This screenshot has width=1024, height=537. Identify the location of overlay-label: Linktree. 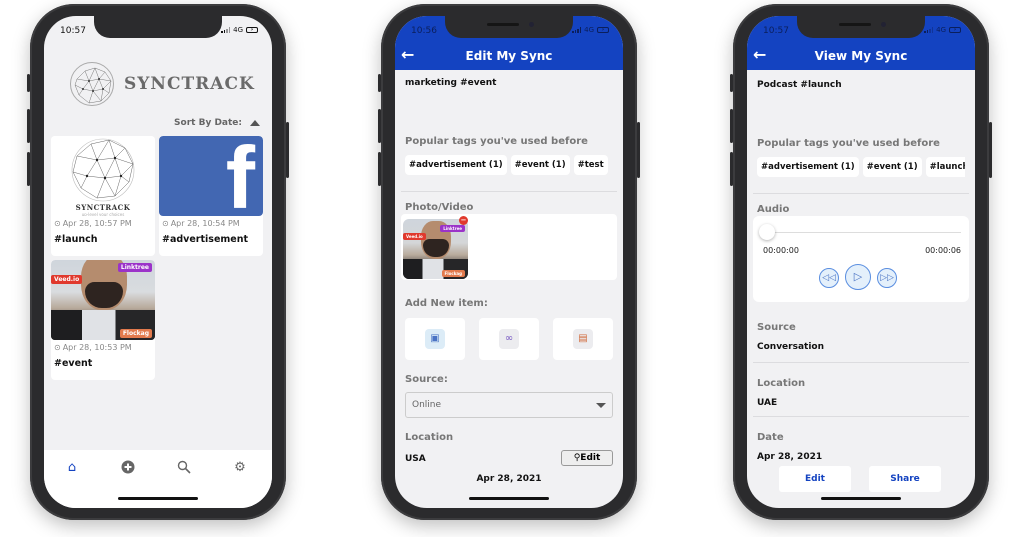
(134, 267).